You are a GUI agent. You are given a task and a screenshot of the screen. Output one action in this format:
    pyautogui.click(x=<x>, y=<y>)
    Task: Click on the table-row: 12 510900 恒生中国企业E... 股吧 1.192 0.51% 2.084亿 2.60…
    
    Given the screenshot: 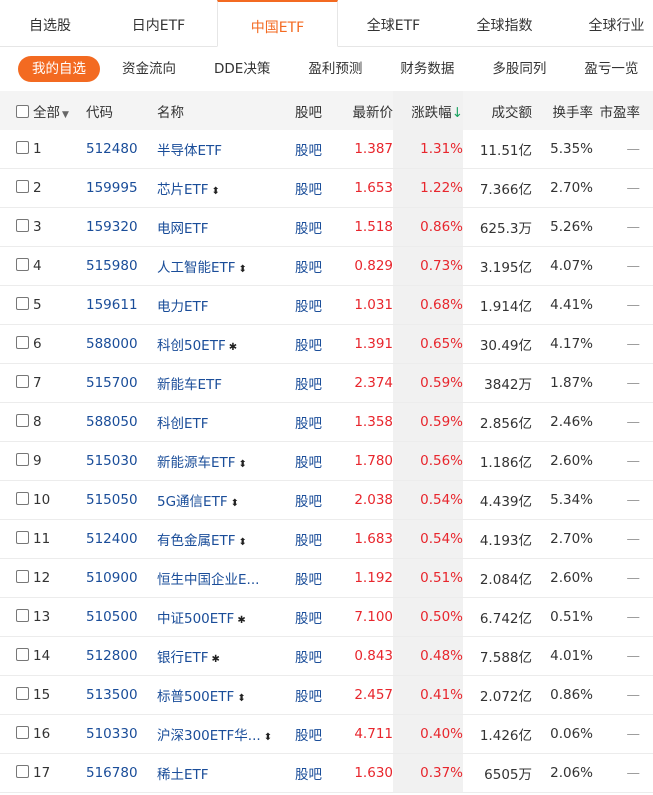 What is the action you would take?
    pyautogui.click(x=326, y=578)
    